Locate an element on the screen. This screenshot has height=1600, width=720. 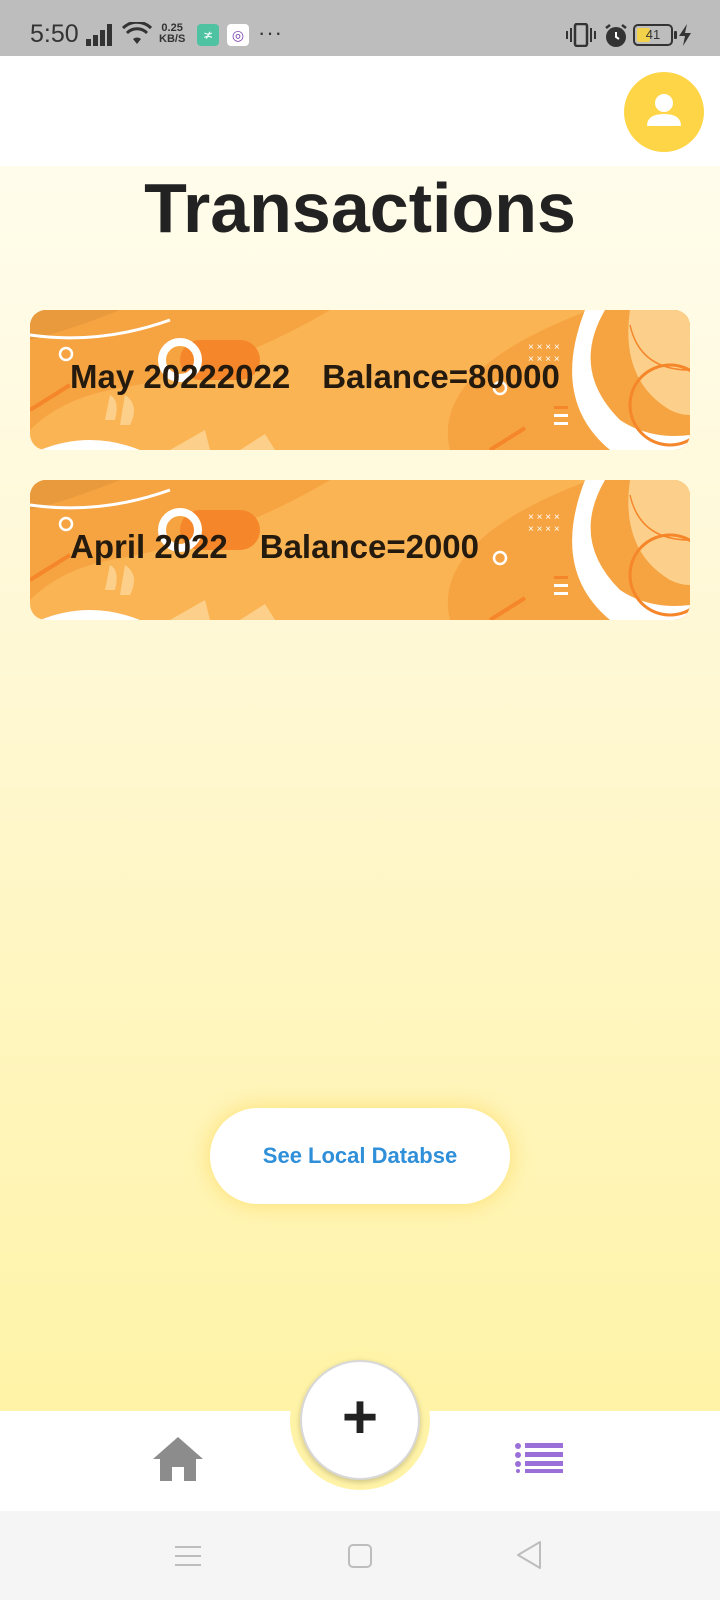
status-time: 5:50 is located at coordinates (54, 34).